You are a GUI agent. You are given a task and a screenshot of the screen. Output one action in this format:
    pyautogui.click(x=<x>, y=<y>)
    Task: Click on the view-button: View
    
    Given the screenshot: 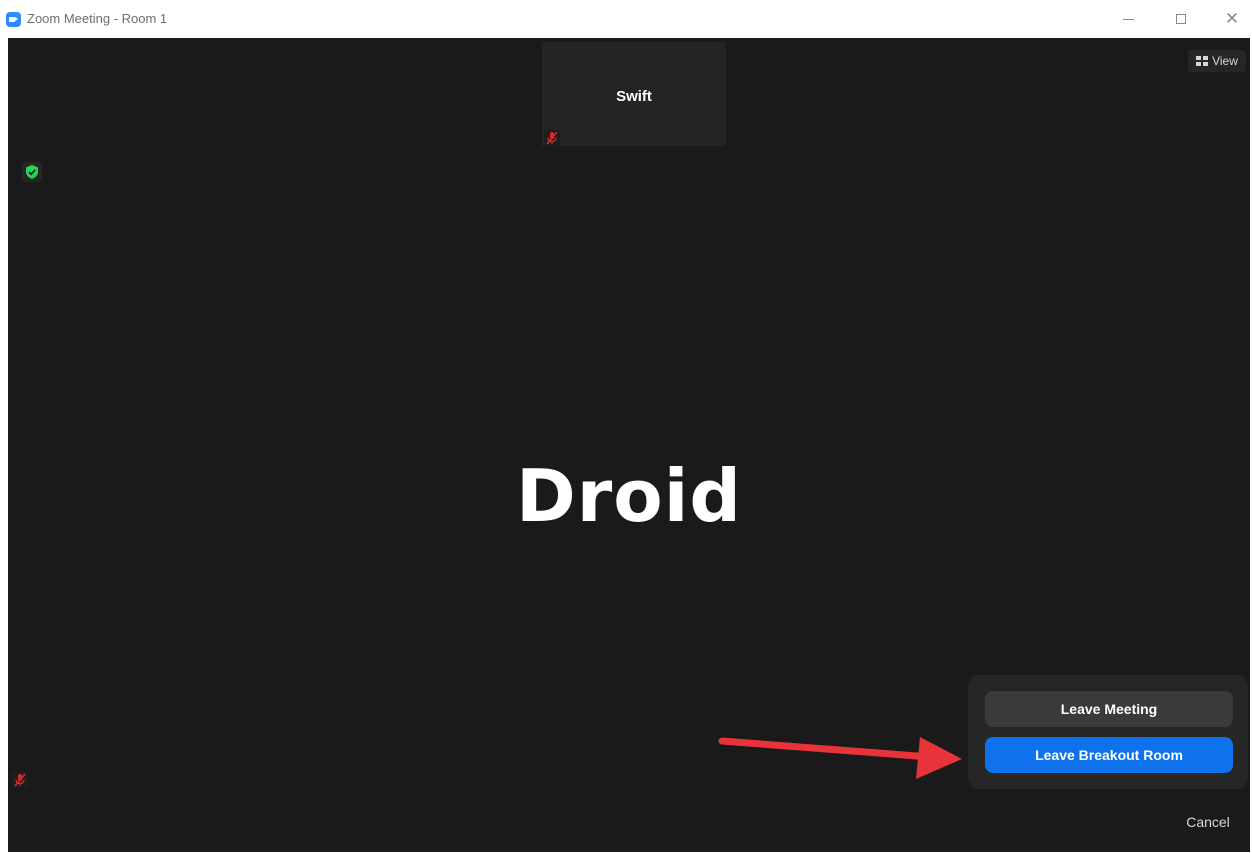 What is the action you would take?
    pyautogui.click(x=1217, y=61)
    